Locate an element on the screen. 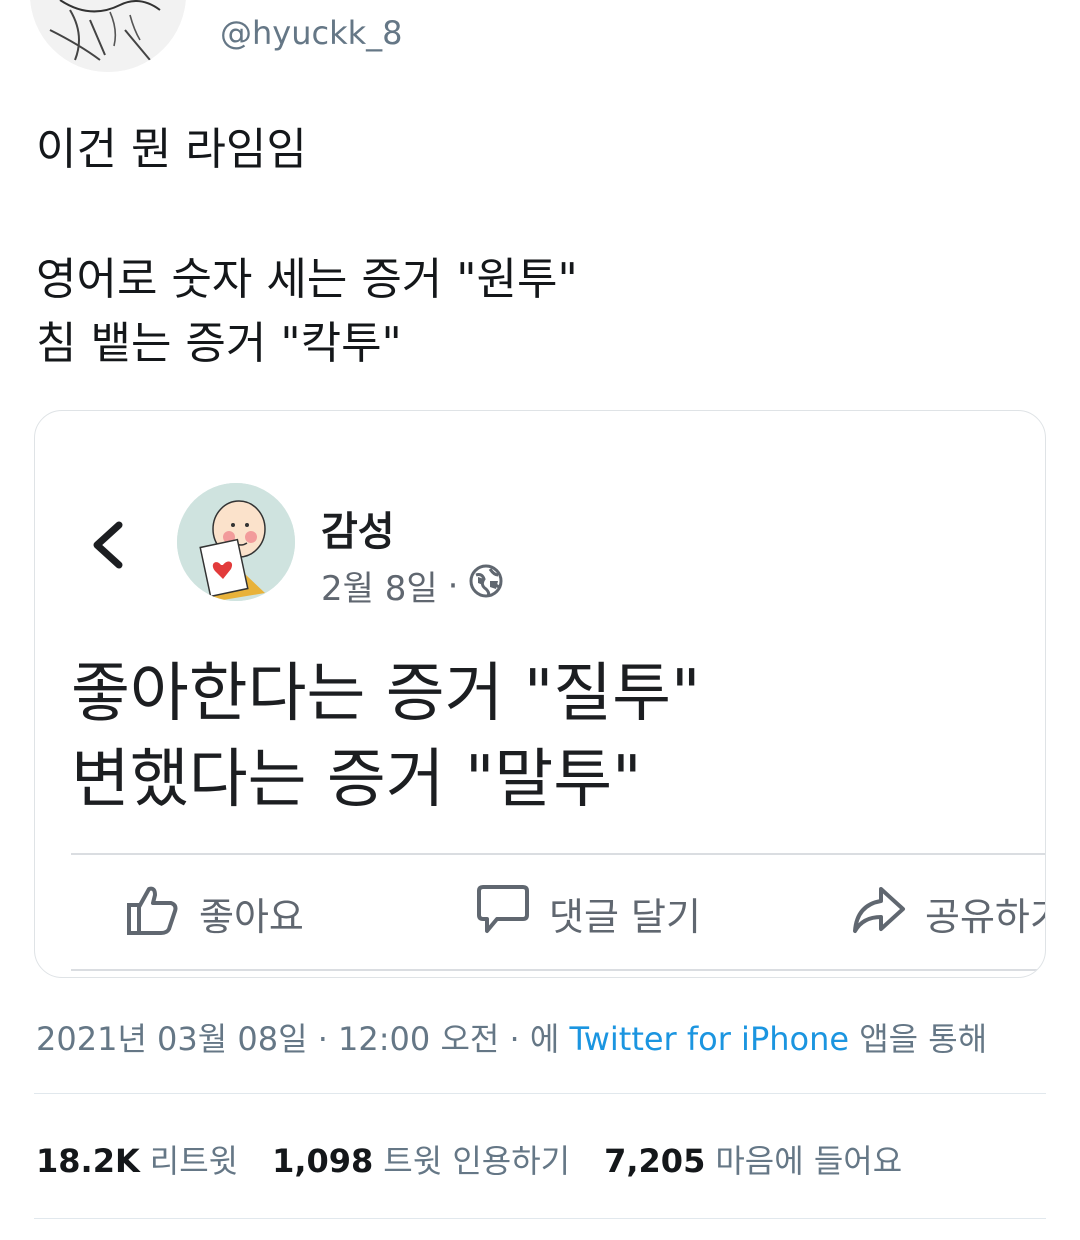 This screenshot has height=1240, width=1080. post-line: 좋아한다는 증거 "질투" is located at coordinates (386, 694).